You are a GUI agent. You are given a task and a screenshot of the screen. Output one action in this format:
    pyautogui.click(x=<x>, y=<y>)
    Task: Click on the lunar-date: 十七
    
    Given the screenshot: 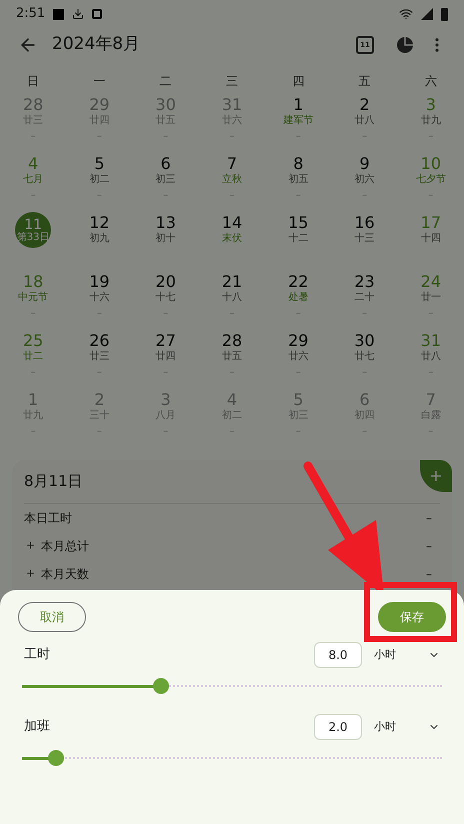 What is the action you would take?
    pyautogui.click(x=166, y=297)
    